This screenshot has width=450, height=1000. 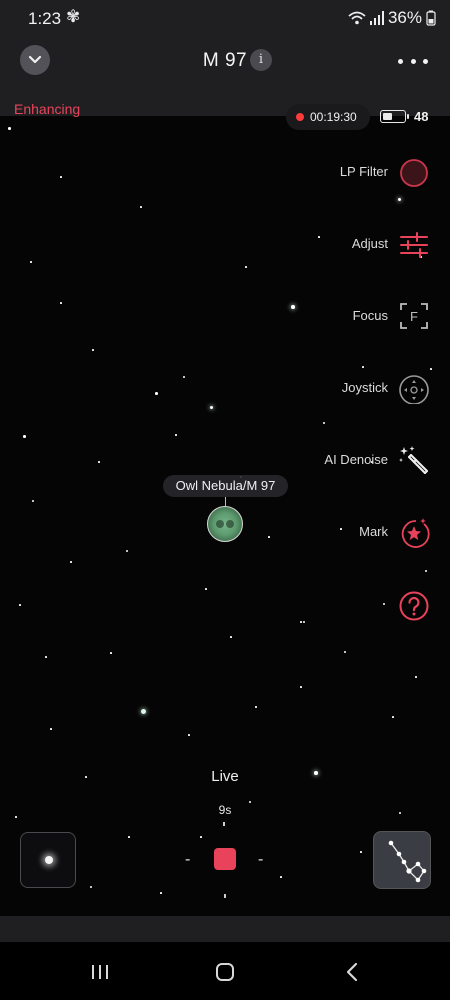 What do you see at coordinates (370, 315) in the screenshot?
I see `focus-label: Focus` at bounding box center [370, 315].